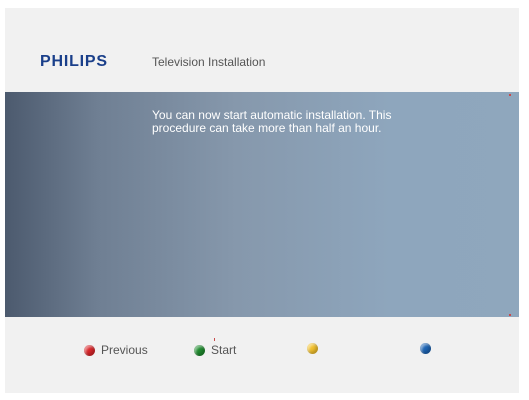 This screenshot has height=400, width=529. I want to click on blue-key-button, so click(428, 348).